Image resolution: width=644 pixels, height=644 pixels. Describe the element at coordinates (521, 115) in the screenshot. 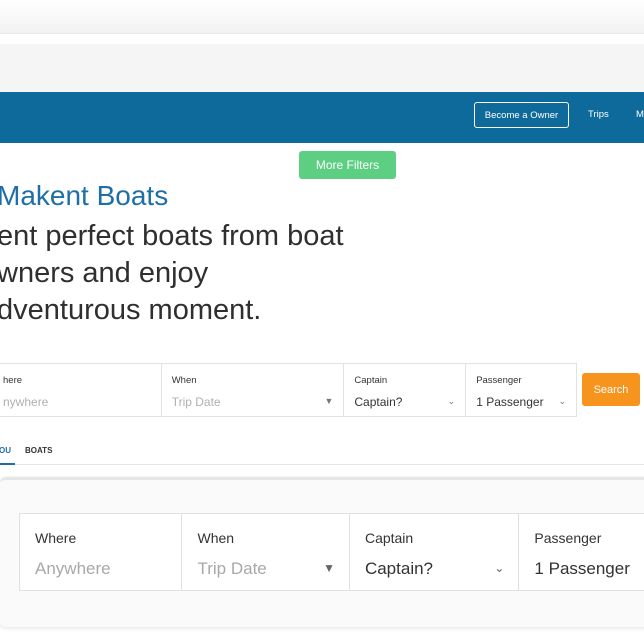

I see `become-owner-button: Become a Owner` at that location.